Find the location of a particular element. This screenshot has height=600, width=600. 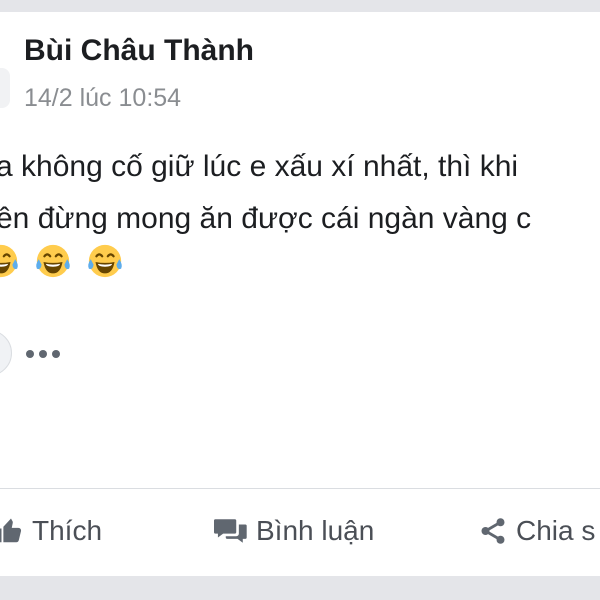

post-text-line-2: ên đừng mong ăn được cái ngàn vàng c is located at coordinates (266, 218).